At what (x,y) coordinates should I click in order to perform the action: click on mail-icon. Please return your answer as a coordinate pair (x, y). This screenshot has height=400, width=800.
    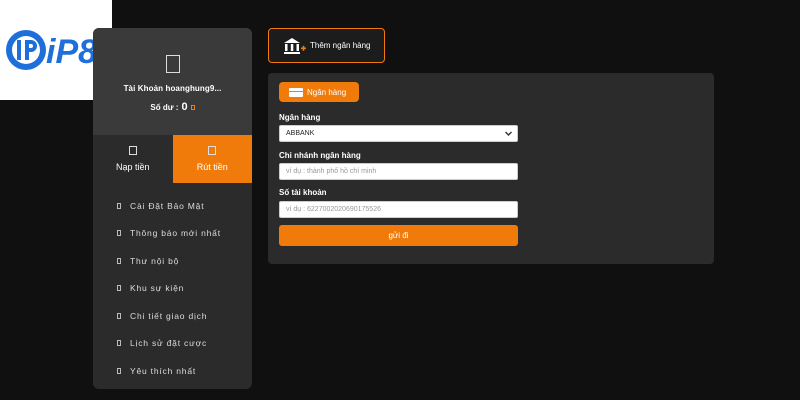
    Looking at the image, I should click on (119, 260).